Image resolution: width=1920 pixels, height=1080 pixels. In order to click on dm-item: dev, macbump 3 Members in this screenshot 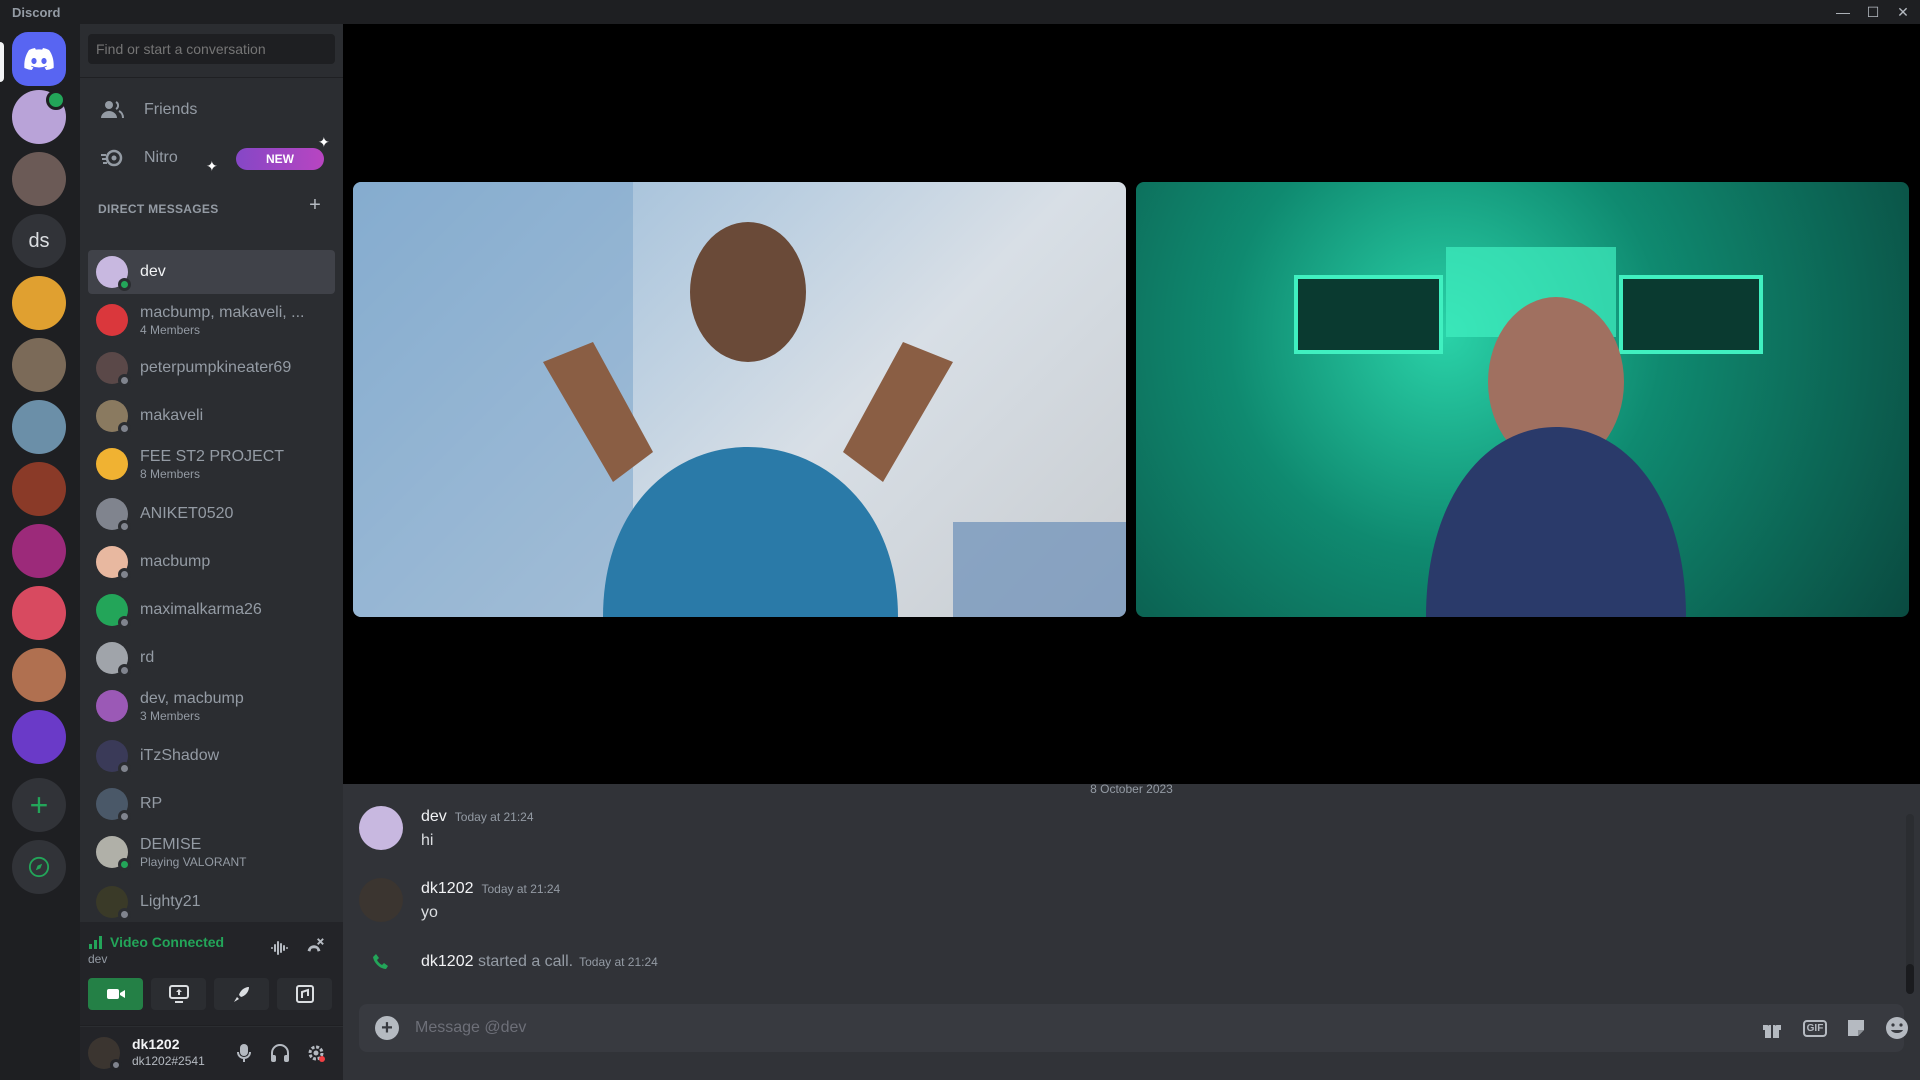, I will do `click(211, 706)`.